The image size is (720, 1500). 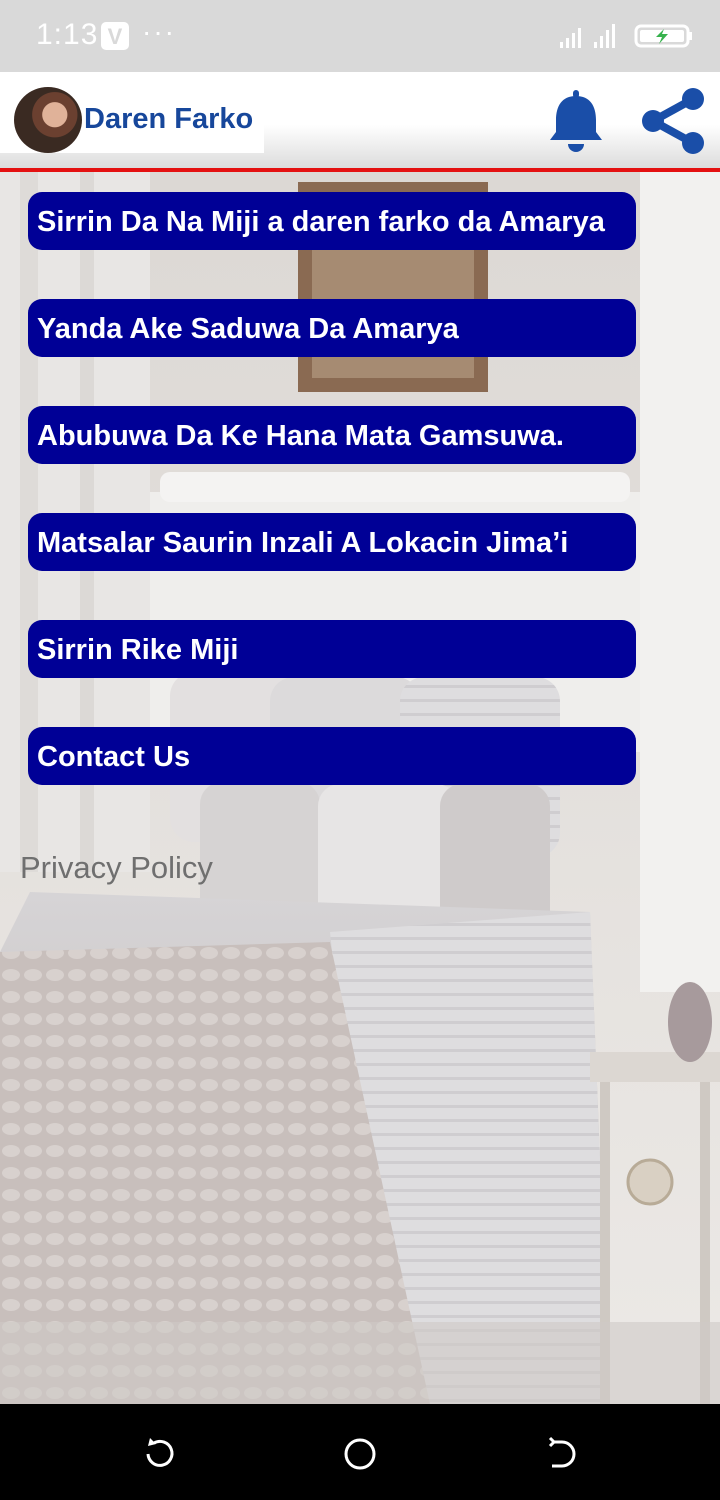 I want to click on menu-button-contact-us: Contact Us, so click(x=332, y=756).